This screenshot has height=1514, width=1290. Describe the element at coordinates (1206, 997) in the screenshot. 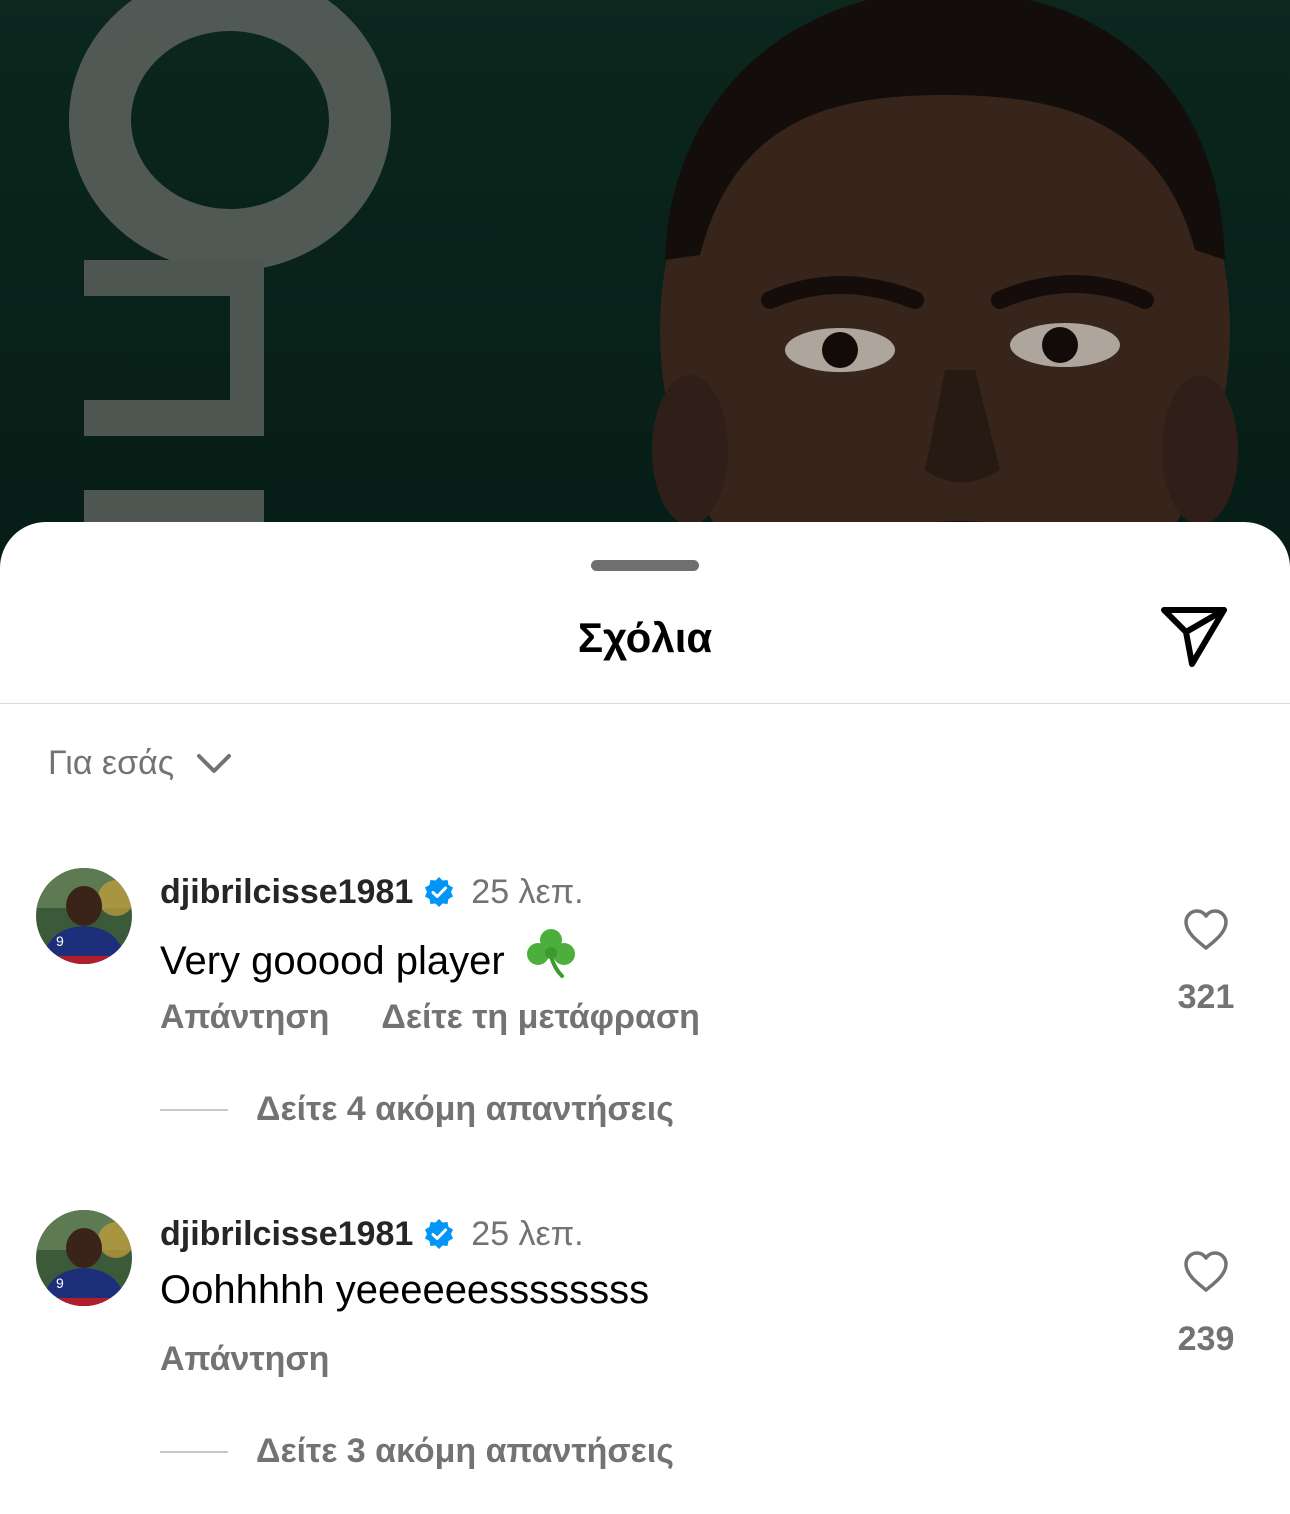

I see `like-count: 321` at that location.